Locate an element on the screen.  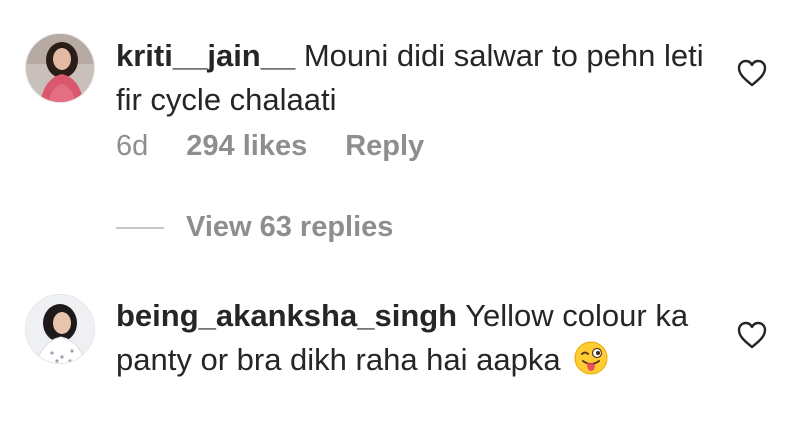
winking-face-with-tongue-emoji-icon is located at coordinates (591, 358).